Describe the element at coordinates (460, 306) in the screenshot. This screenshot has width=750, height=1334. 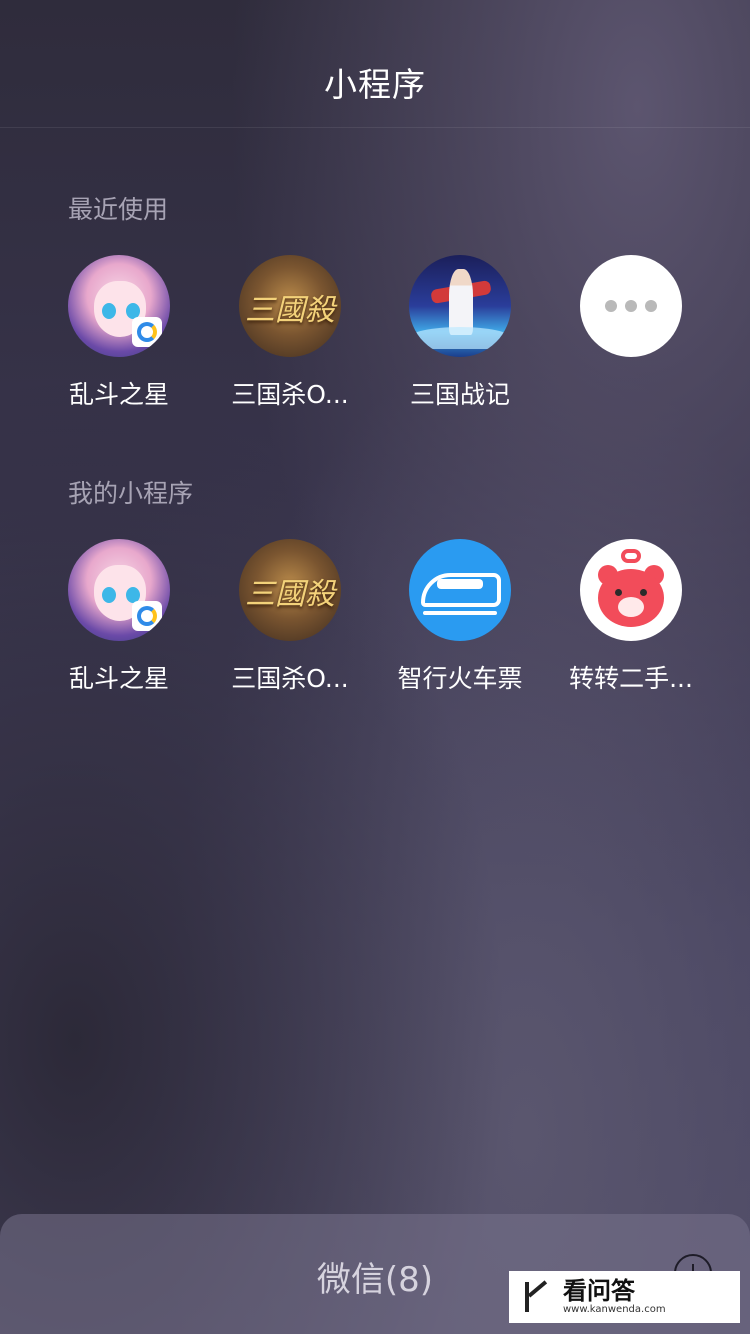
I see `sanguo-zhanji-icon` at that location.